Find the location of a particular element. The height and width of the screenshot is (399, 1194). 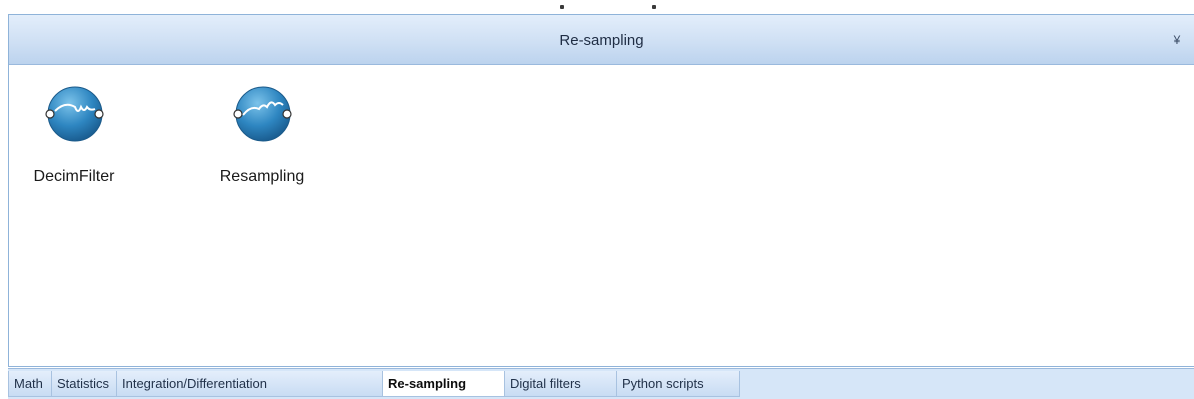

panel-title: Re-sampling is located at coordinates (601, 40).